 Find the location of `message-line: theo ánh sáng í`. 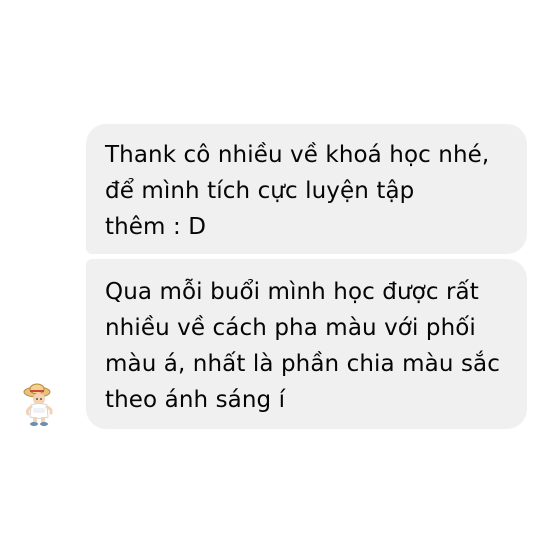

message-line: theo ánh sáng í is located at coordinates (195, 400).